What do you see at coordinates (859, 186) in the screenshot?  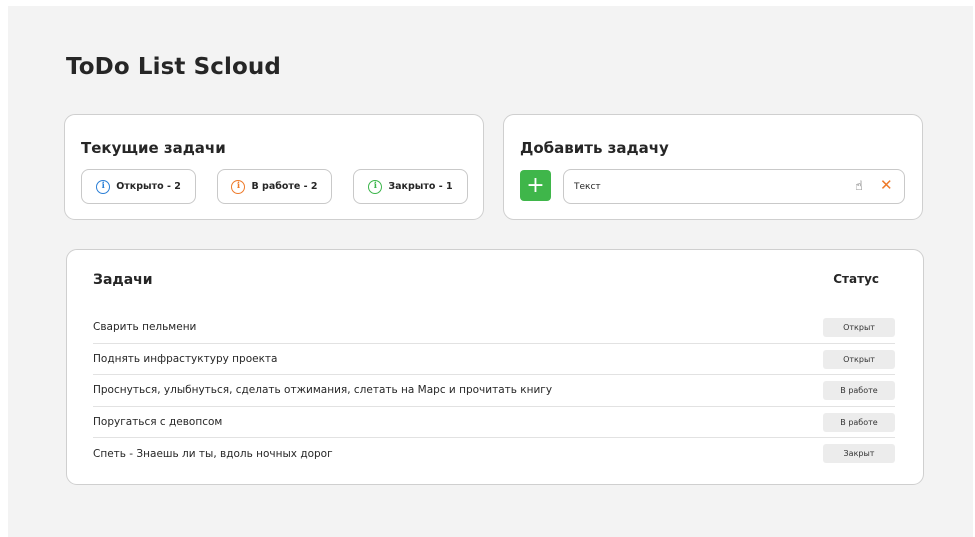 I see `hand-cursor-icon: ☝` at bounding box center [859, 186].